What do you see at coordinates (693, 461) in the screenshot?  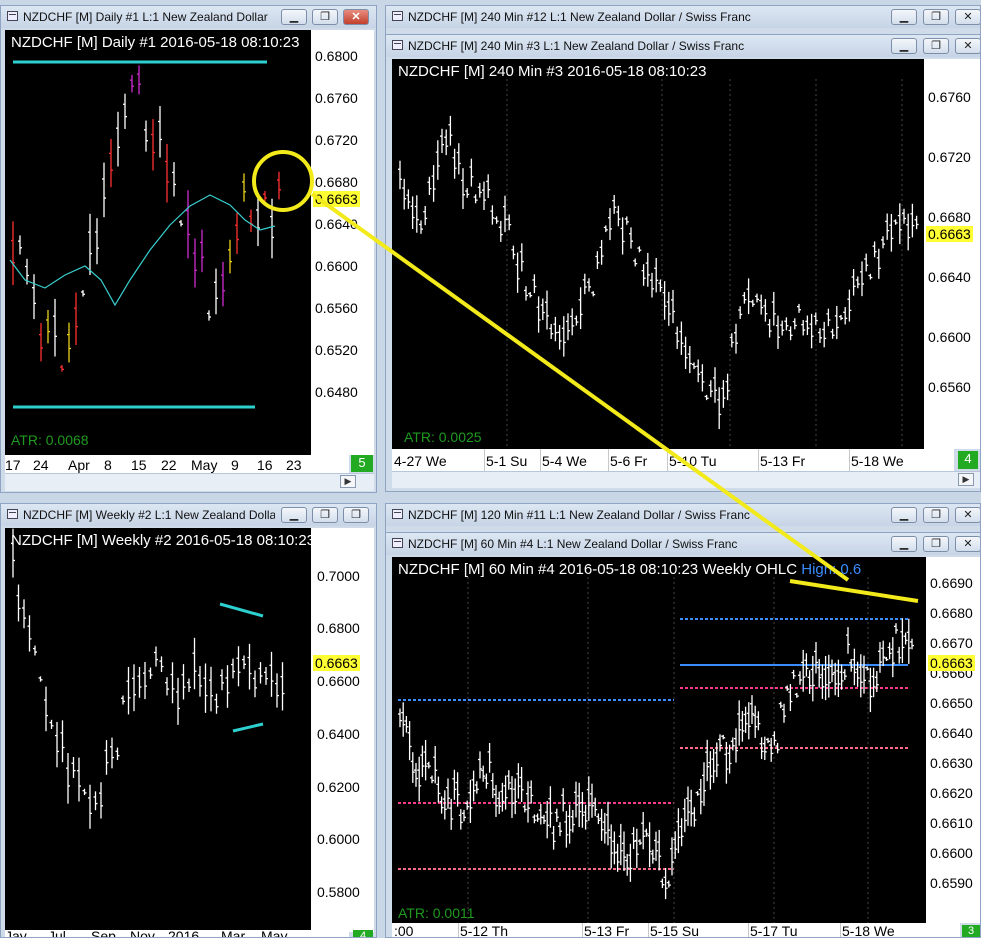 I see `time-label: 5-10 Tu` at bounding box center [693, 461].